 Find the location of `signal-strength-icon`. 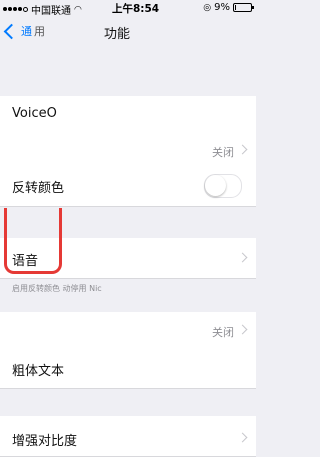

signal-strength-icon is located at coordinates (15, 9).